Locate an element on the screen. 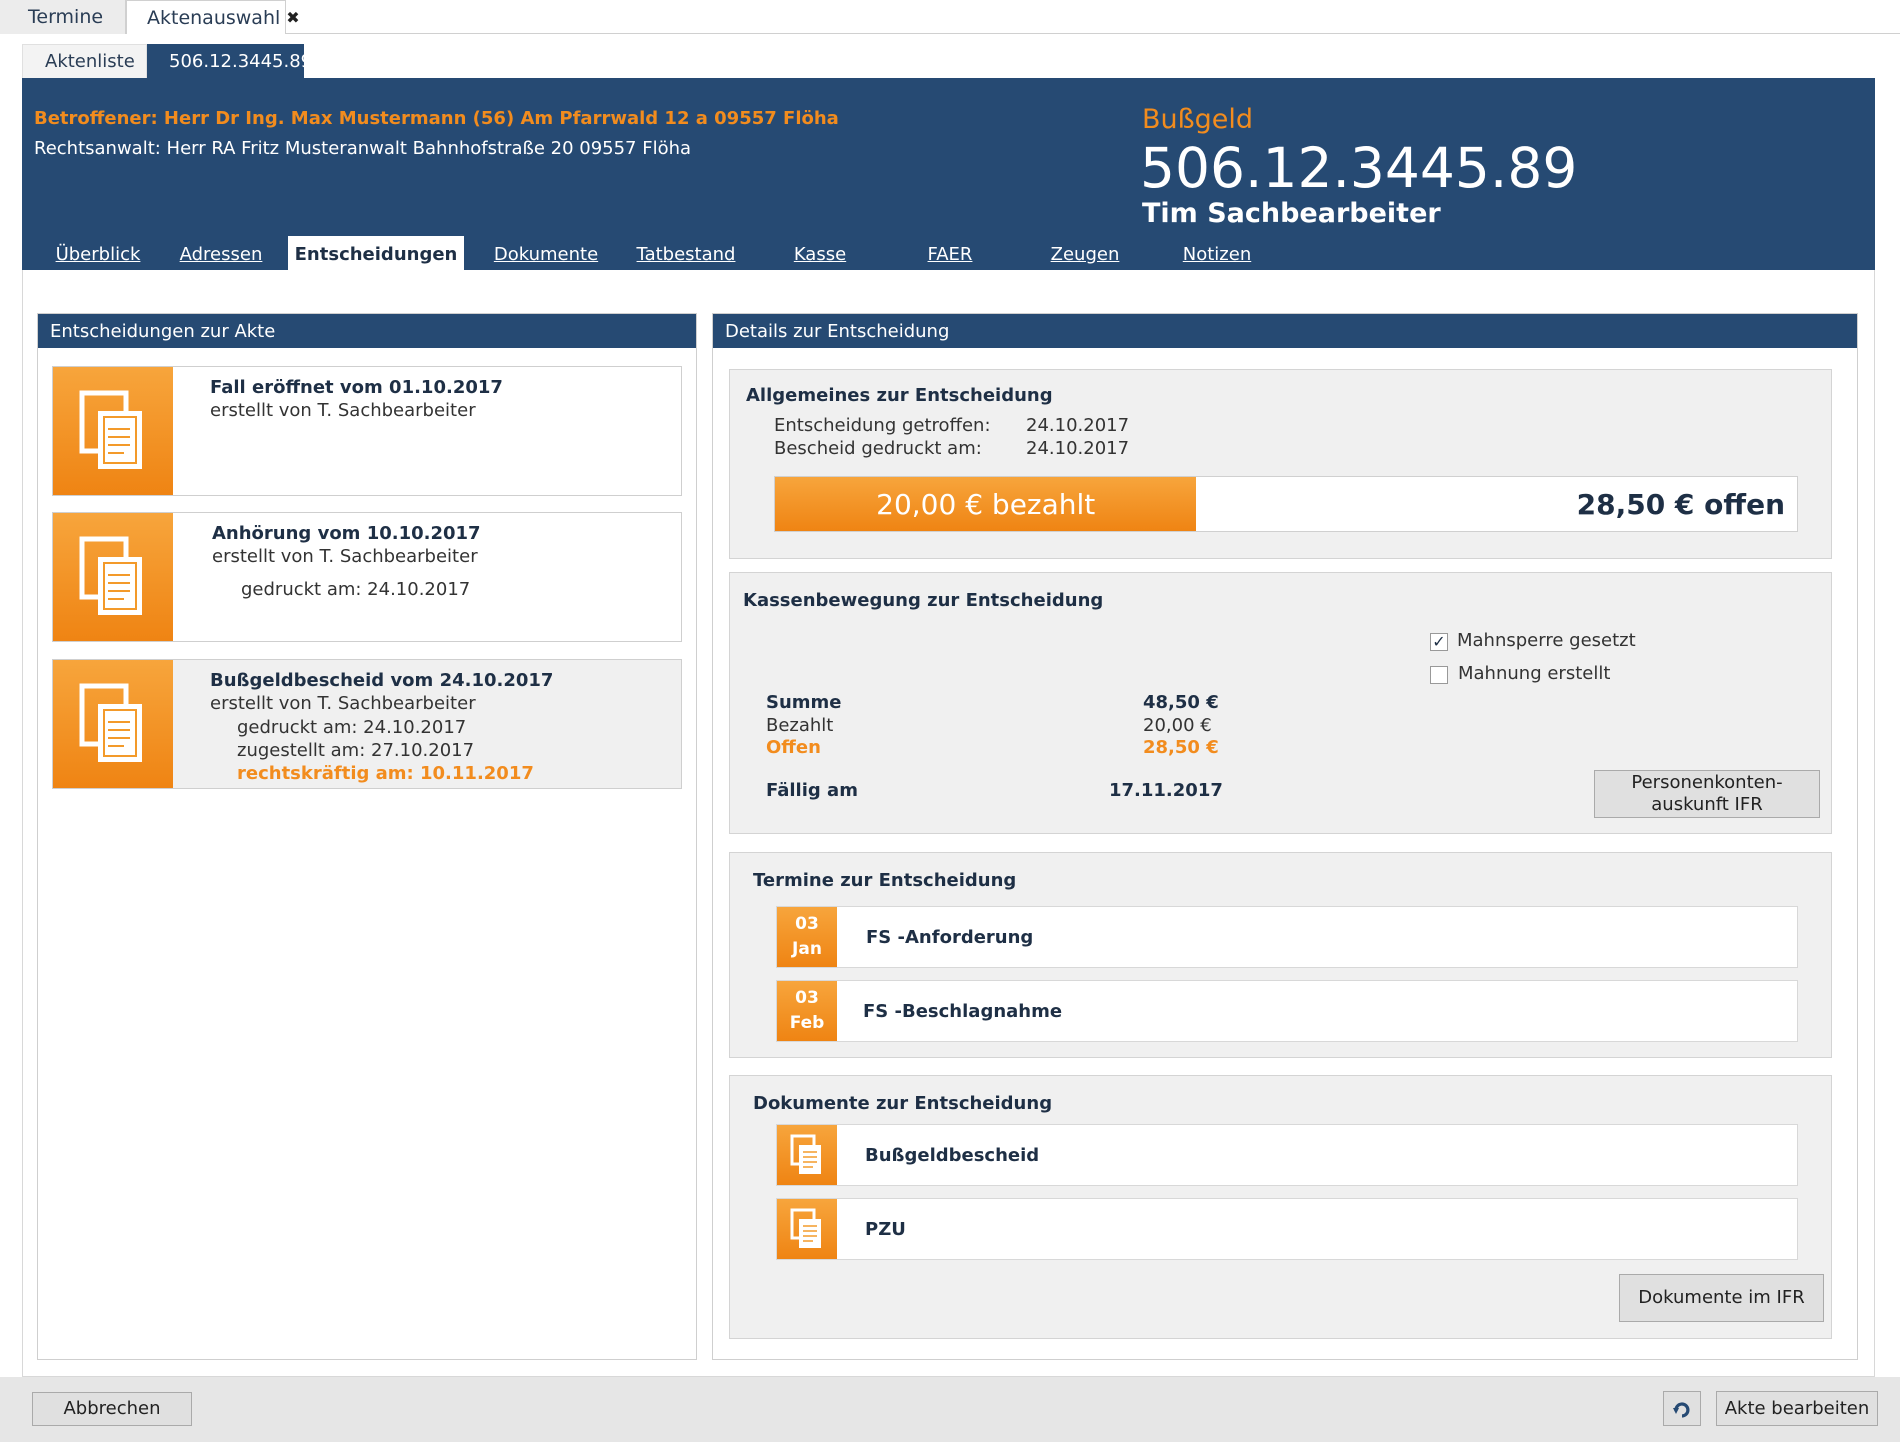 This screenshot has height=1442, width=1900. termin-label: FS -Beschlagnahme is located at coordinates (963, 1011).